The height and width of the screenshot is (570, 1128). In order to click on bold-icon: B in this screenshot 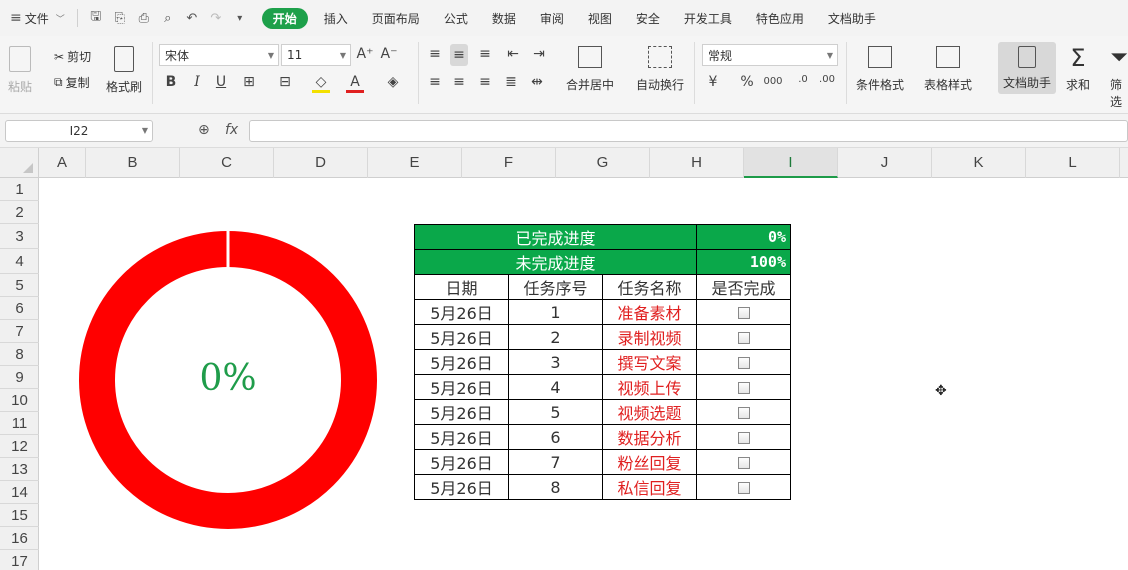, I will do `click(171, 82)`.